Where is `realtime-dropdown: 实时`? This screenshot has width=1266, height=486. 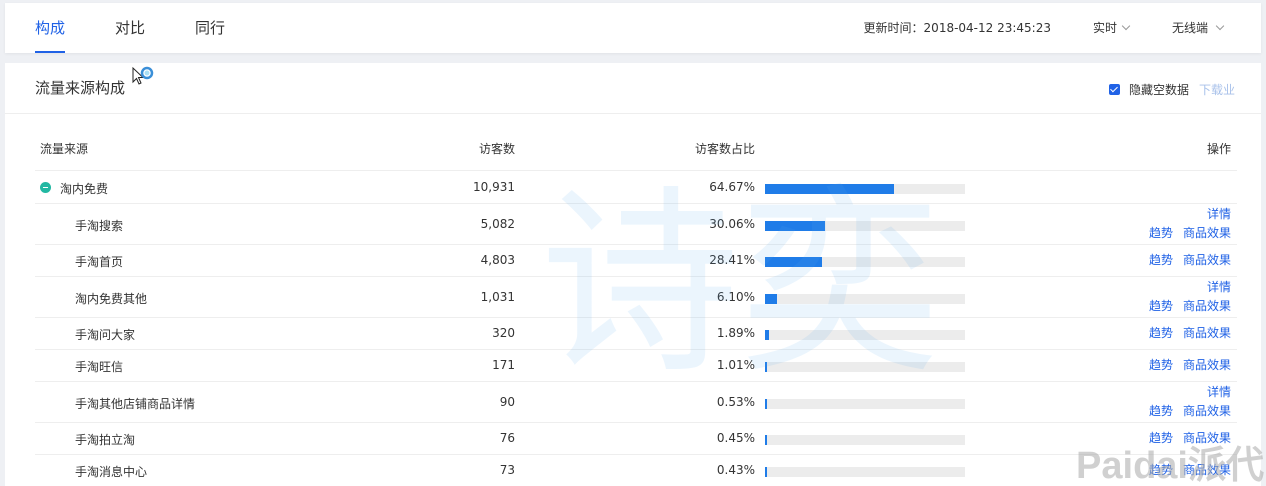 realtime-dropdown: 实时 is located at coordinates (1111, 28).